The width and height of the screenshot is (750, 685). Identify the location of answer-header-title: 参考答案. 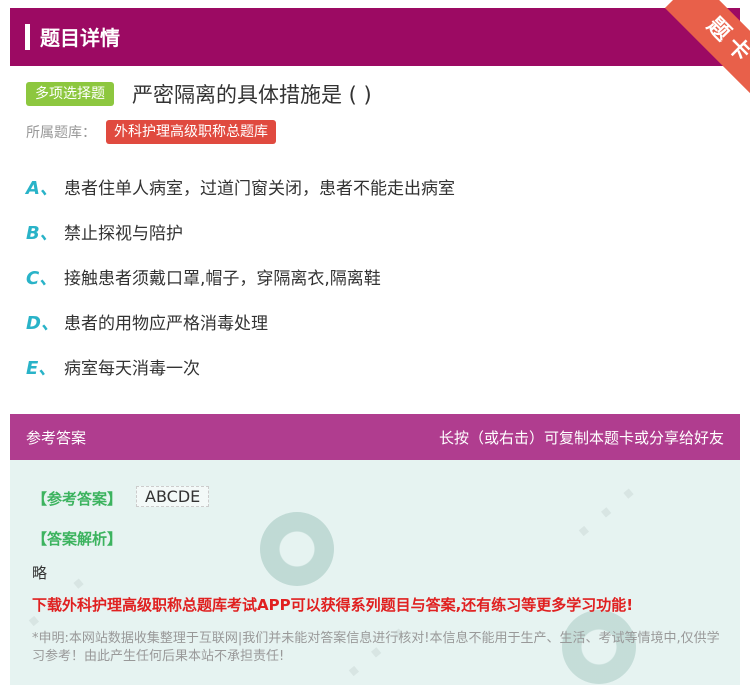
(56, 438).